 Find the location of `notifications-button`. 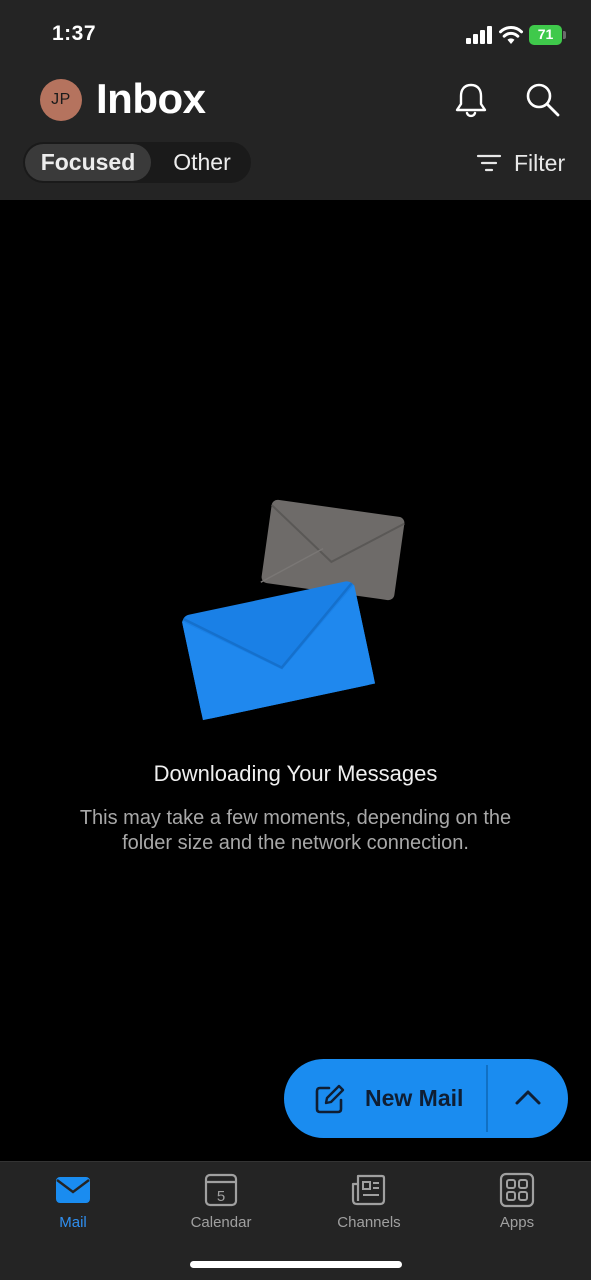

notifications-button is located at coordinates (471, 100).